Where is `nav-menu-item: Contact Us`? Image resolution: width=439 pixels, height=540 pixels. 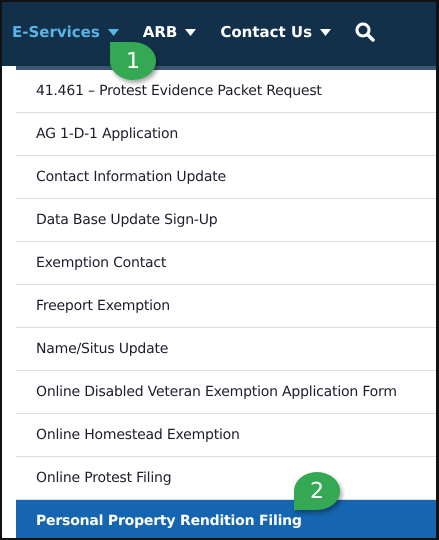 nav-menu-item: Contact Us is located at coordinates (276, 32).